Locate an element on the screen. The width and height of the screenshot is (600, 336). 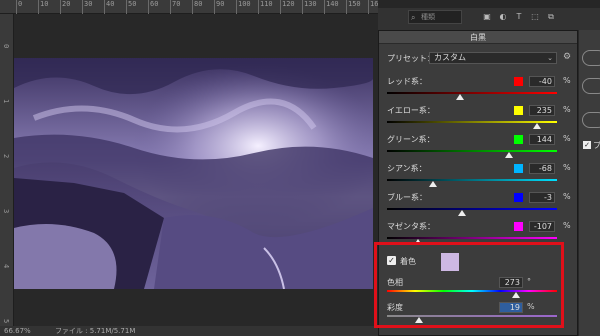
ruler-tick: 10 is located at coordinates (43, 7).